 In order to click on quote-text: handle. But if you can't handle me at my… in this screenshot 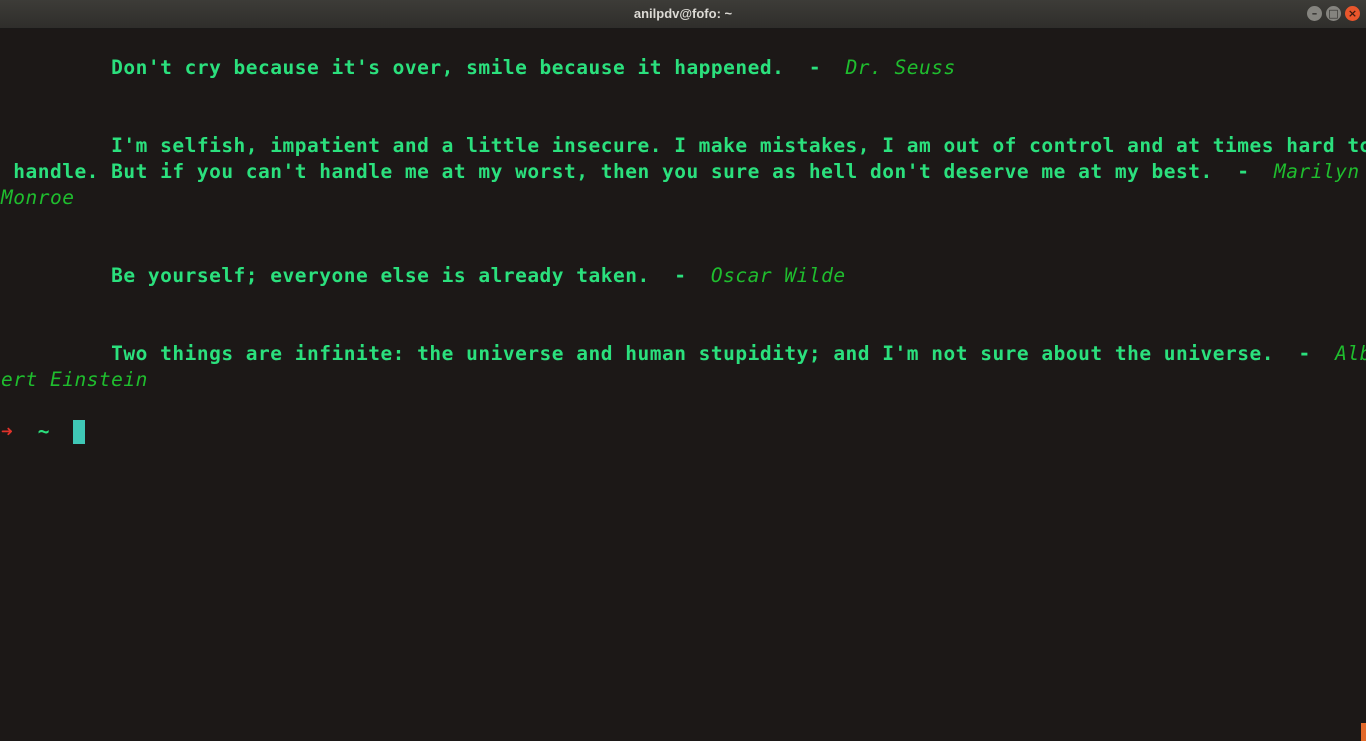, I will do `click(637, 171)`.